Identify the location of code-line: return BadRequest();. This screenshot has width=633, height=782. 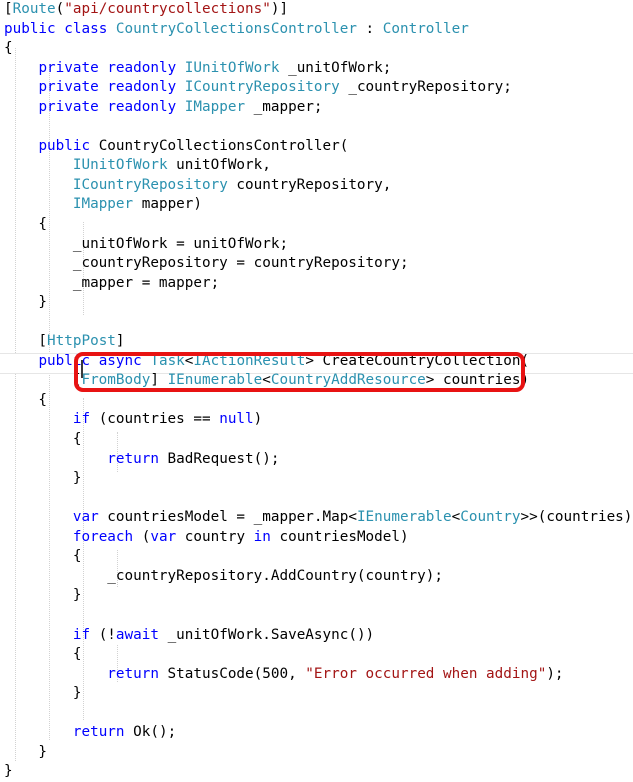
(316, 460).